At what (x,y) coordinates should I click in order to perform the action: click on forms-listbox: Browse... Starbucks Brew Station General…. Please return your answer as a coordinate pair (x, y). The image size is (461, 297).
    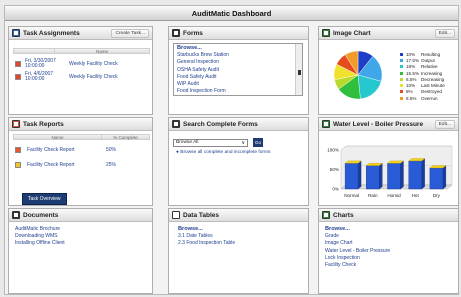
    Looking at the image, I should click on (238, 69).